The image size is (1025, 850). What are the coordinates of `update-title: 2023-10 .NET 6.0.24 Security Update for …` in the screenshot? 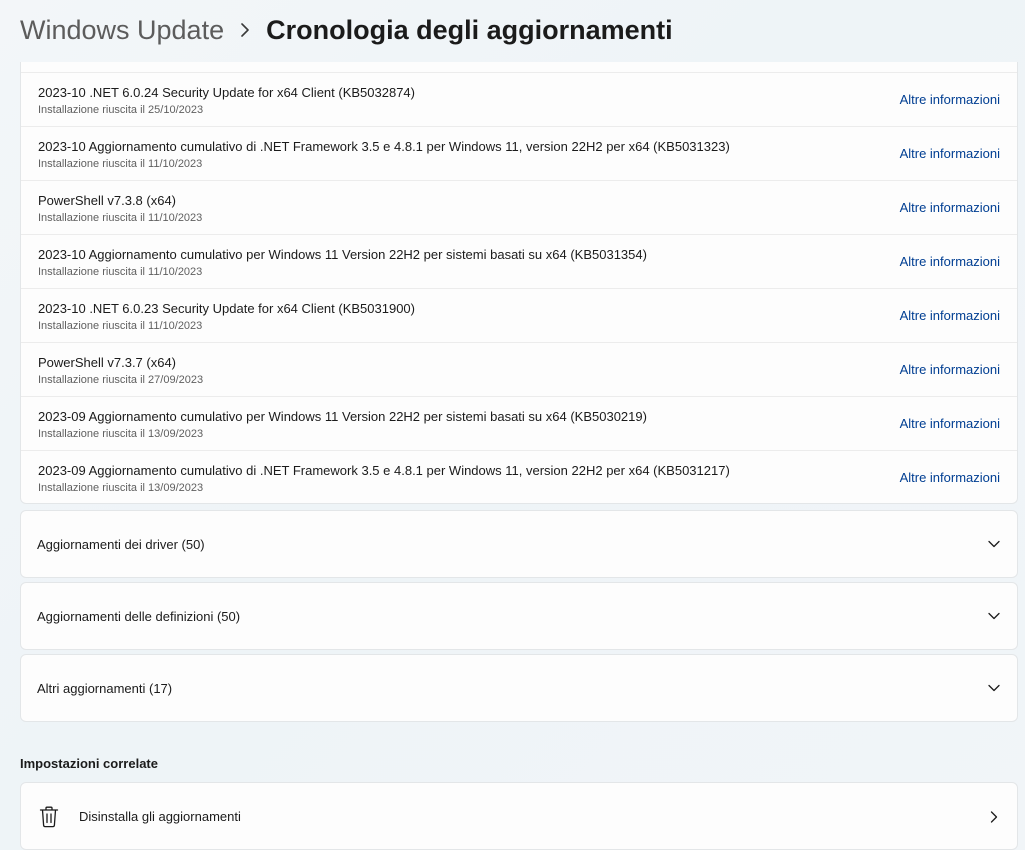 It's located at (226, 92).